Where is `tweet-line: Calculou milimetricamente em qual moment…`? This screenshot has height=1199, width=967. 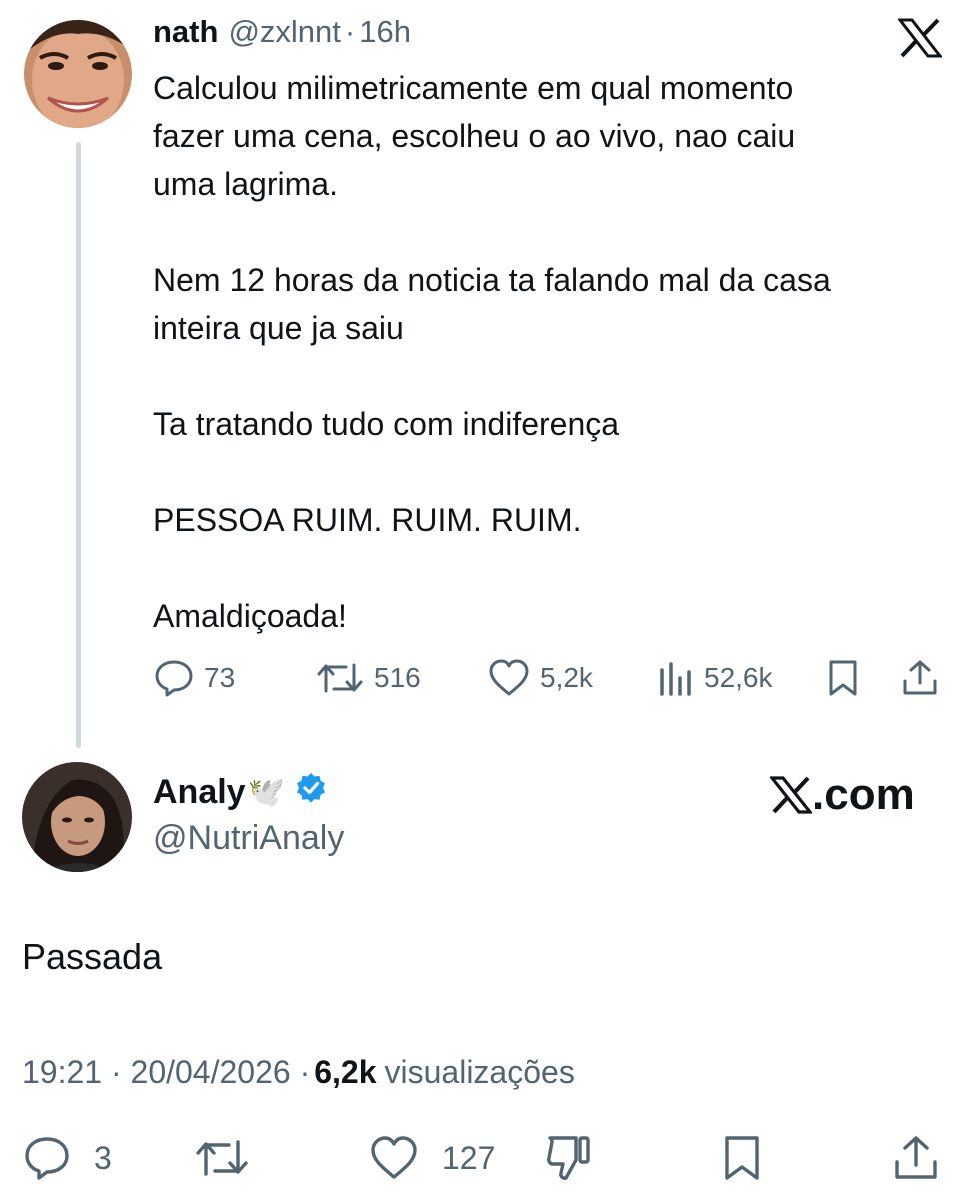
tweet-line: Calculou milimetricamente em qual moment… is located at coordinates (473, 88).